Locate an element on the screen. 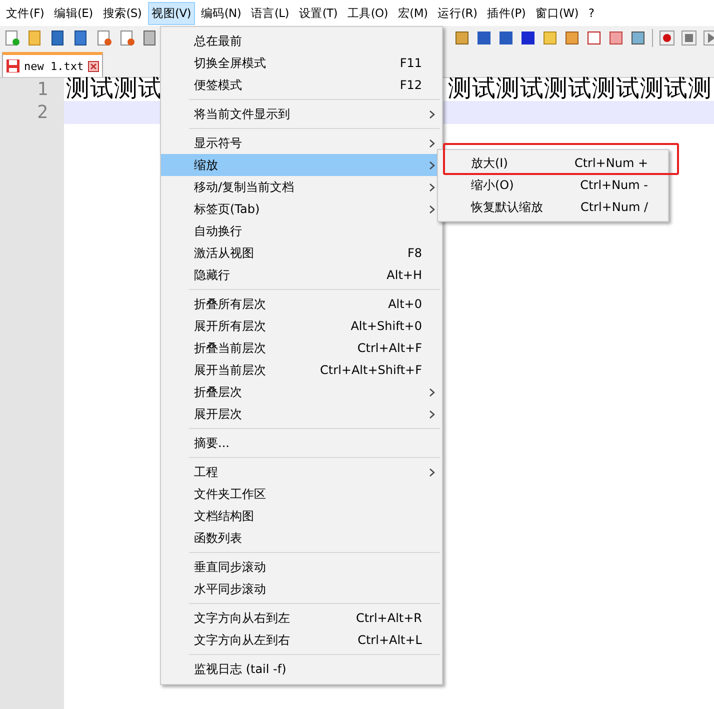 This screenshot has width=714, height=709. menu-item: 展开当前层次 Ctrl+Alt+Shift+F is located at coordinates (301, 370).